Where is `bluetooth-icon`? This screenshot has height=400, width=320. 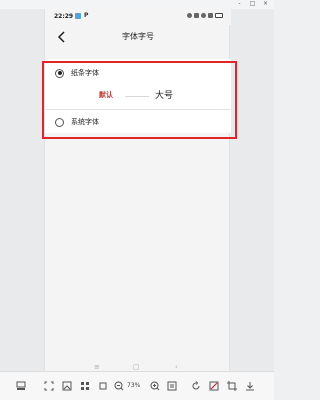 bluetooth-icon is located at coordinates (189, 15).